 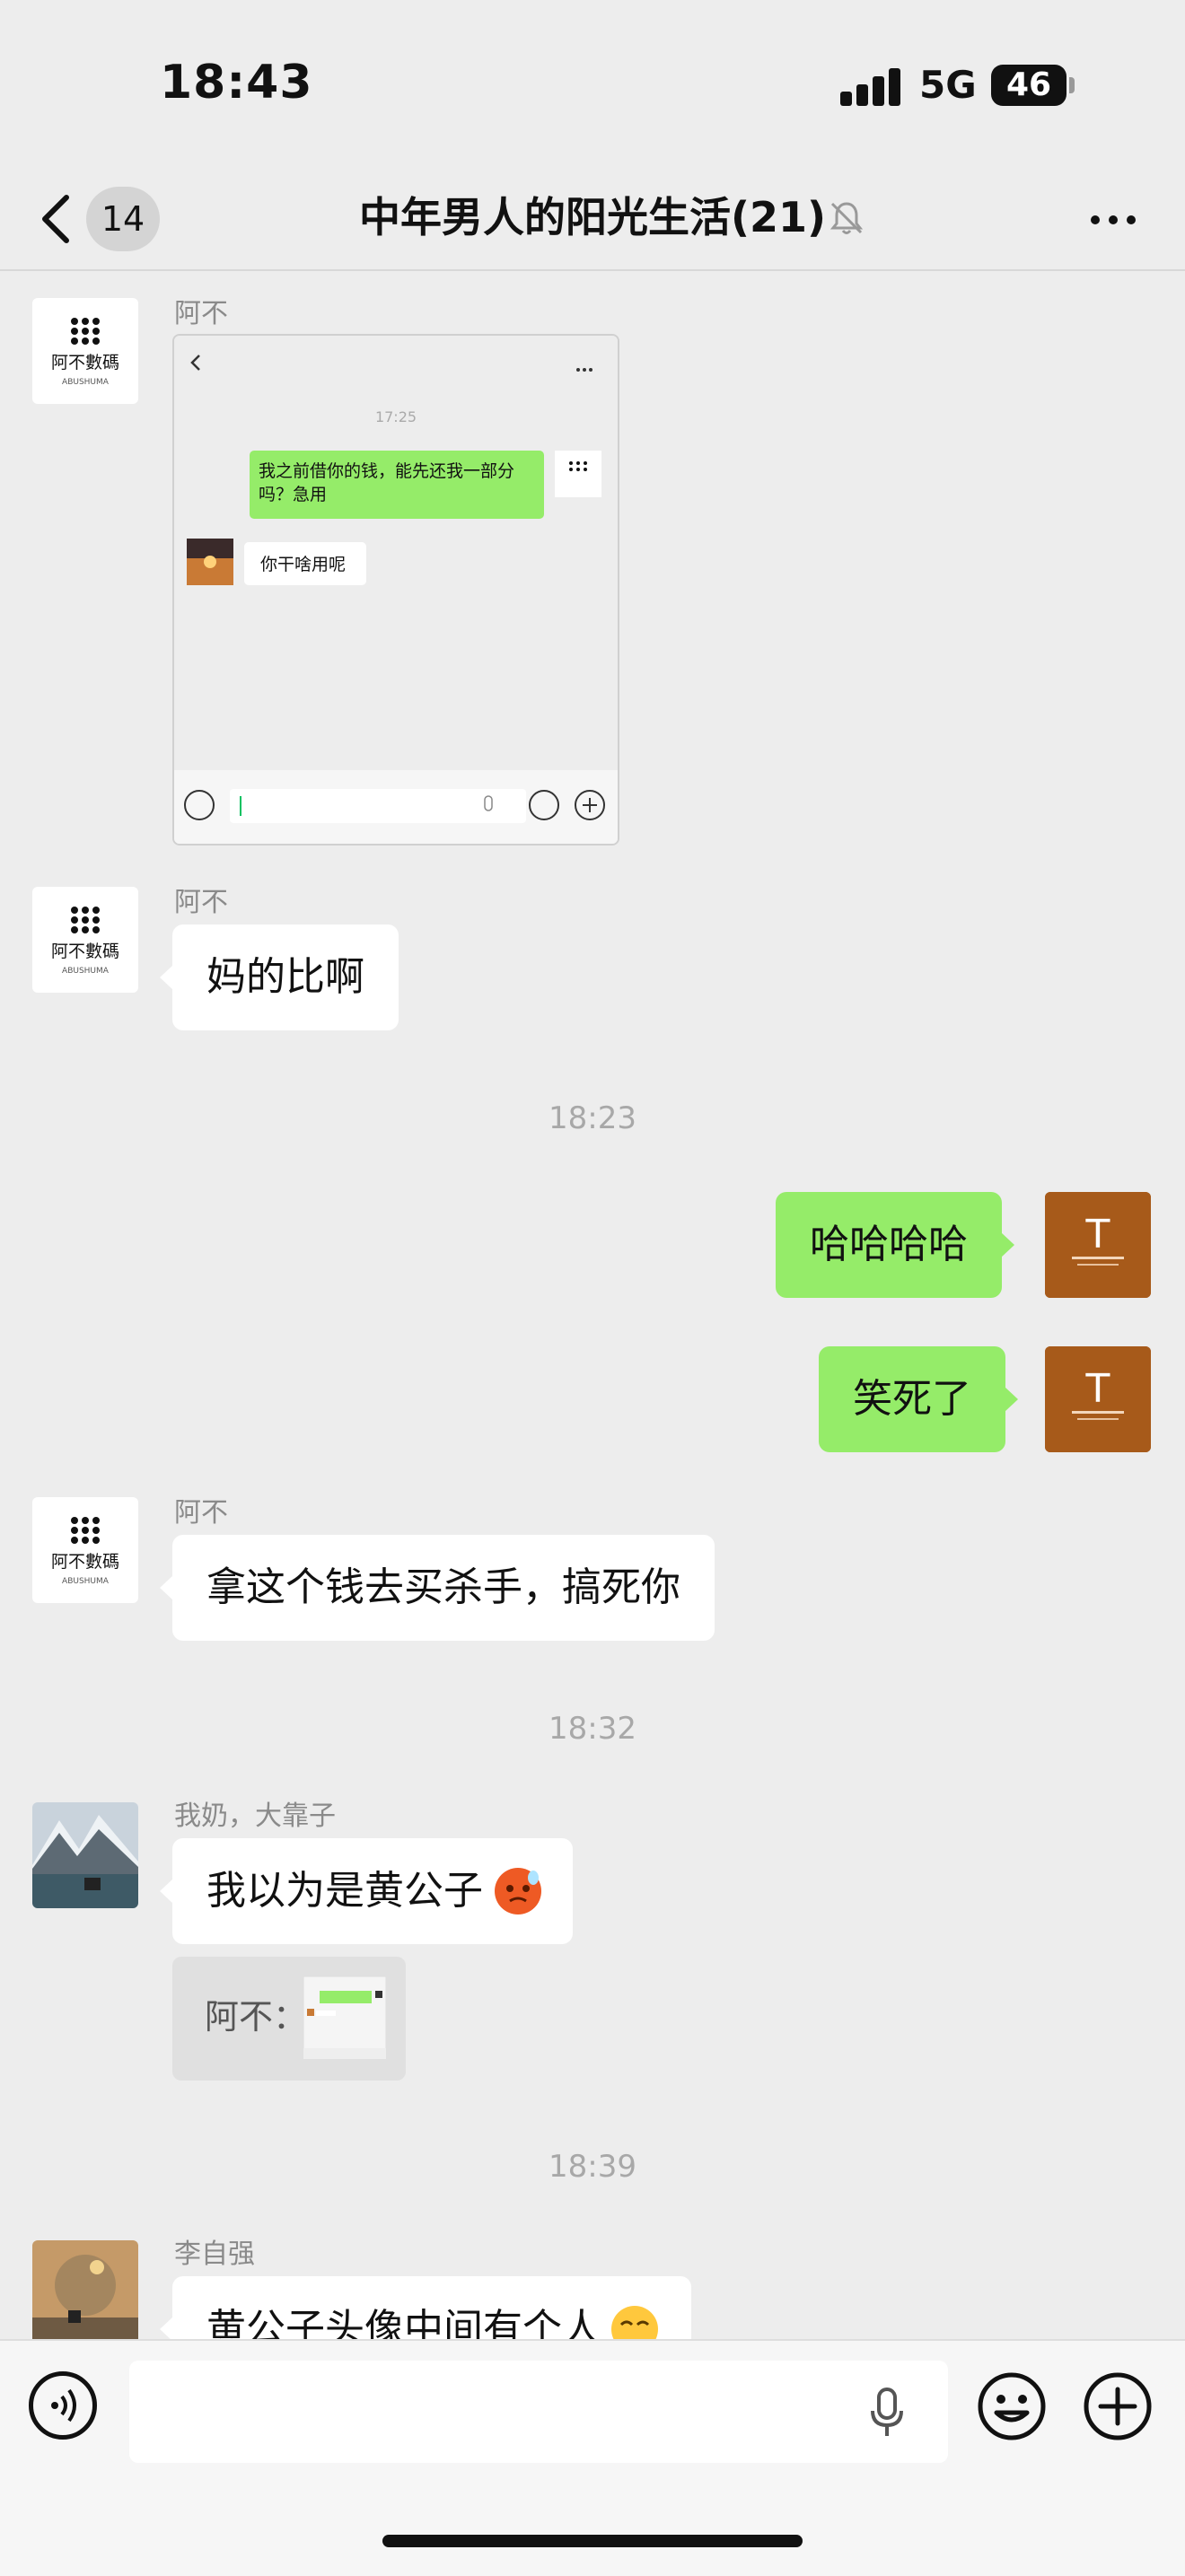 I want to click on emoji-button, so click(x=1012, y=2406).